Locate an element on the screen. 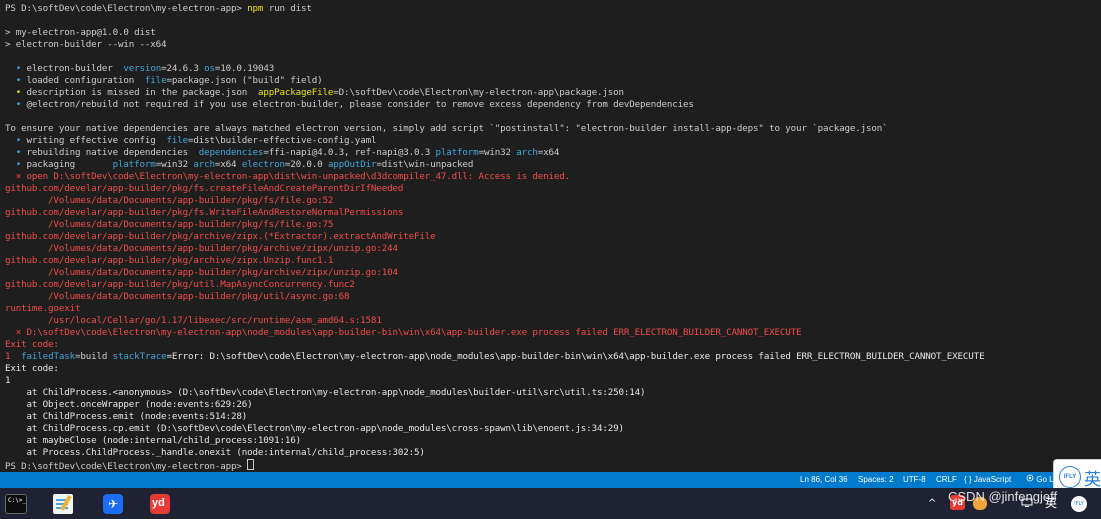 This screenshot has width=1101, height=519. terminal-text: appOutDir is located at coordinates (352, 164).